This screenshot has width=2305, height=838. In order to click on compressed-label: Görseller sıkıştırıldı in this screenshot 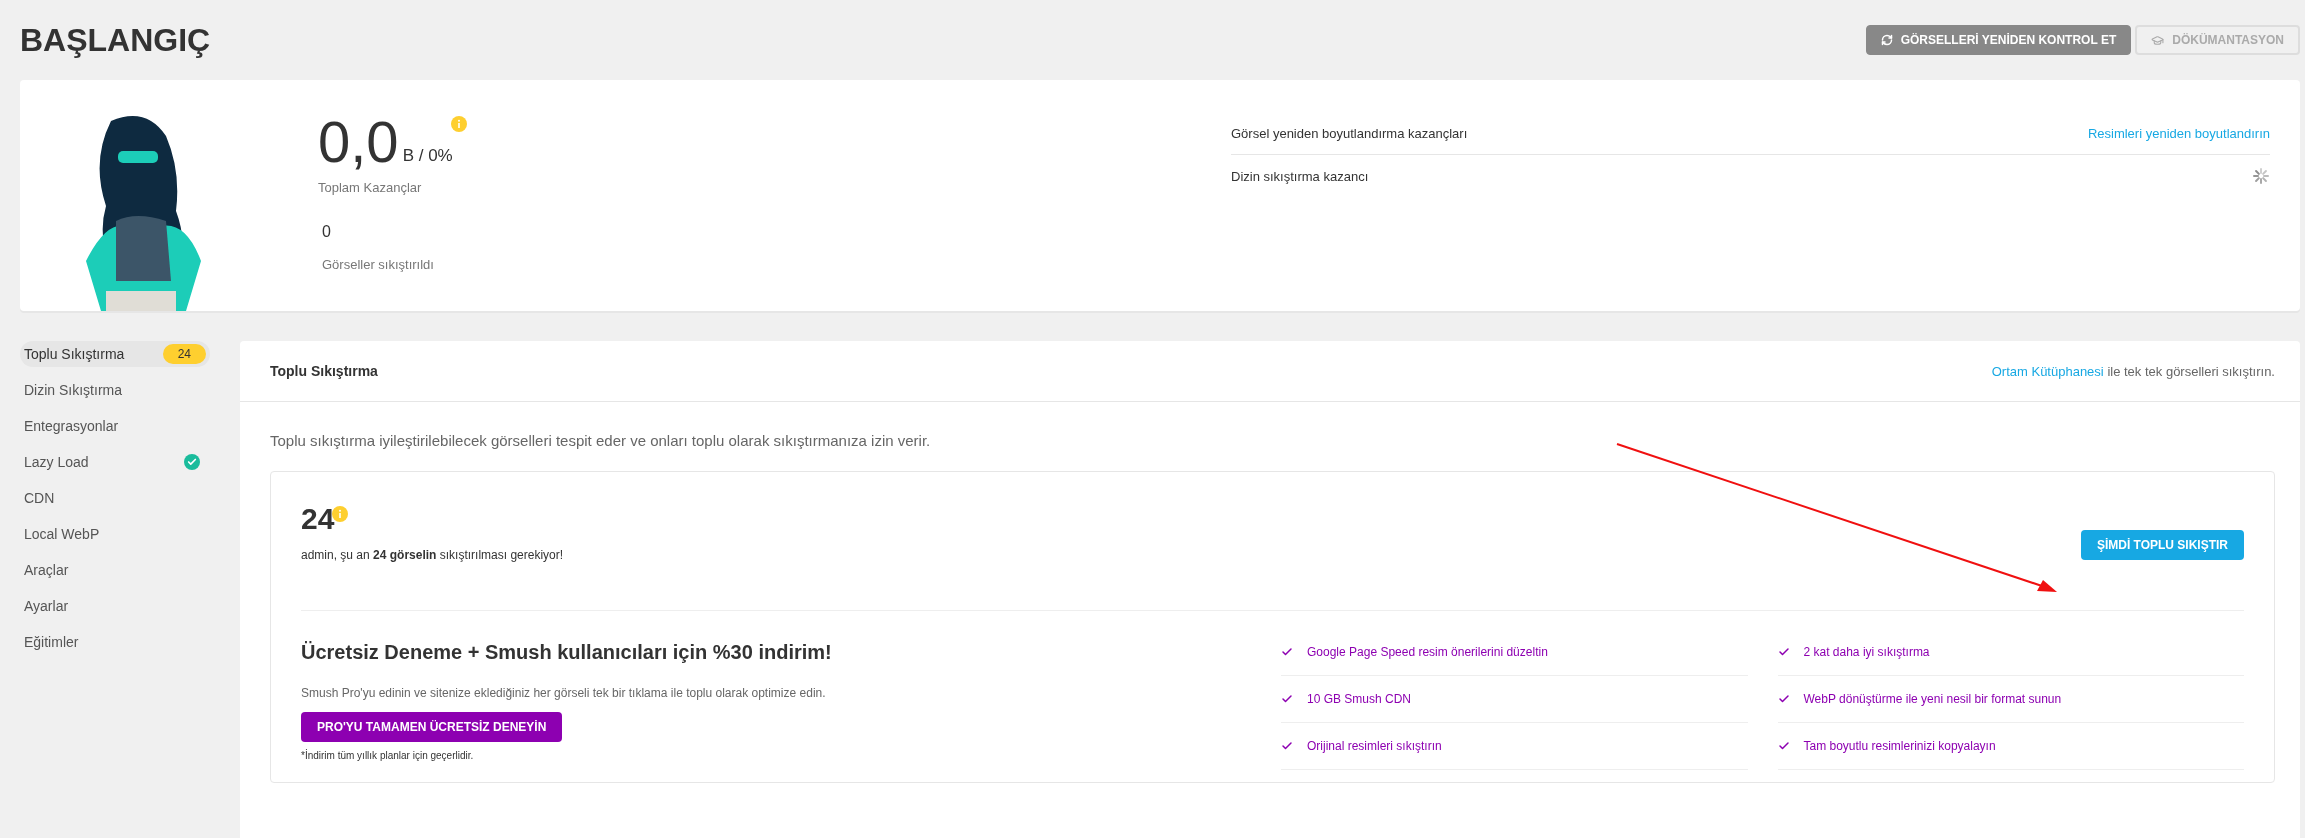, I will do `click(378, 264)`.